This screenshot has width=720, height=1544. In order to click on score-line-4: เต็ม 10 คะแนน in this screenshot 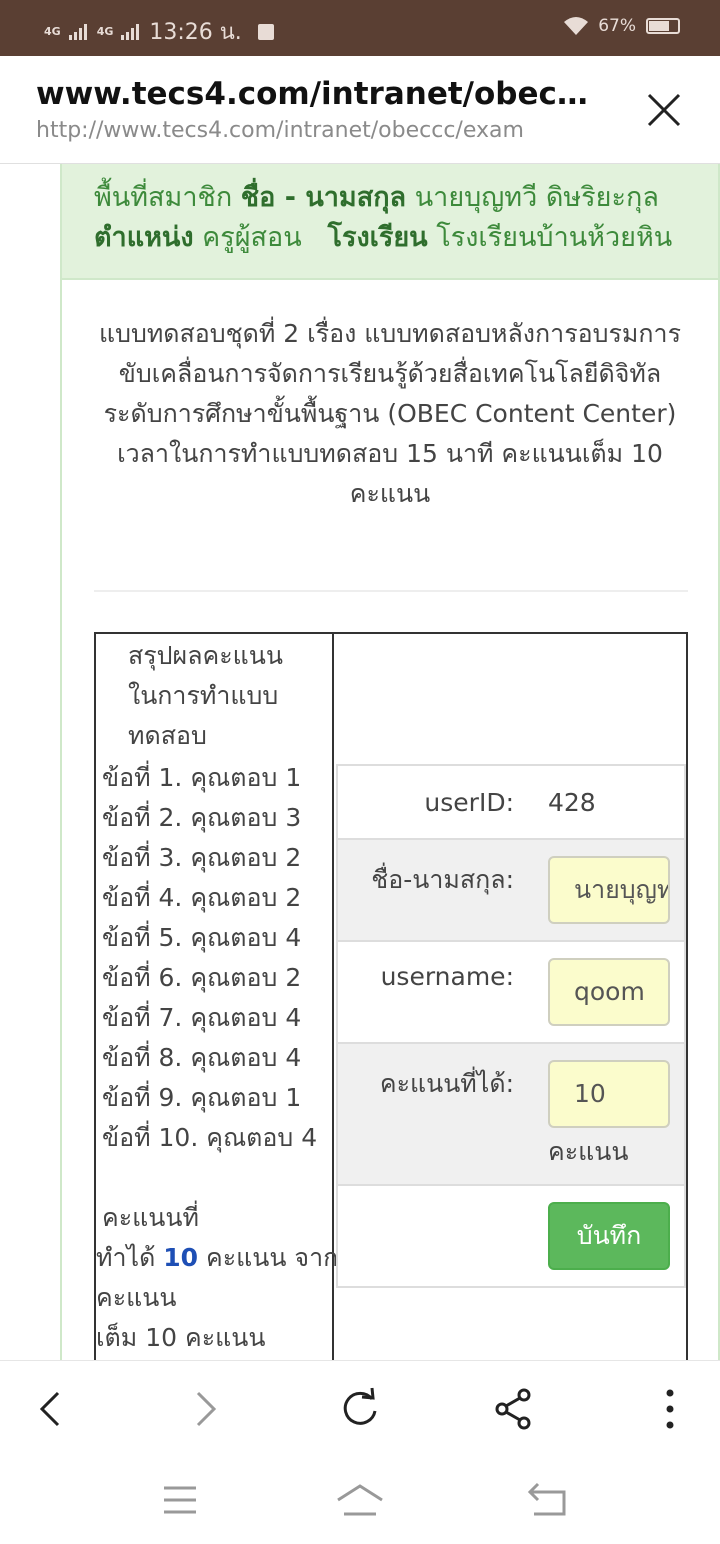, I will do `click(181, 1337)`.